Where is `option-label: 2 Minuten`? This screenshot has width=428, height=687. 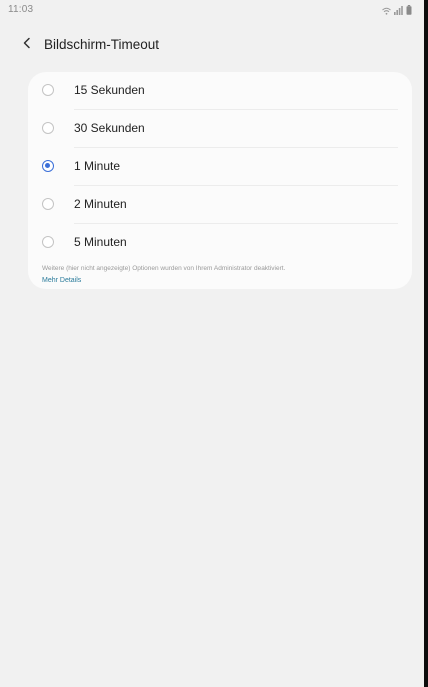
option-label: 2 Minuten is located at coordinates (100, 204).